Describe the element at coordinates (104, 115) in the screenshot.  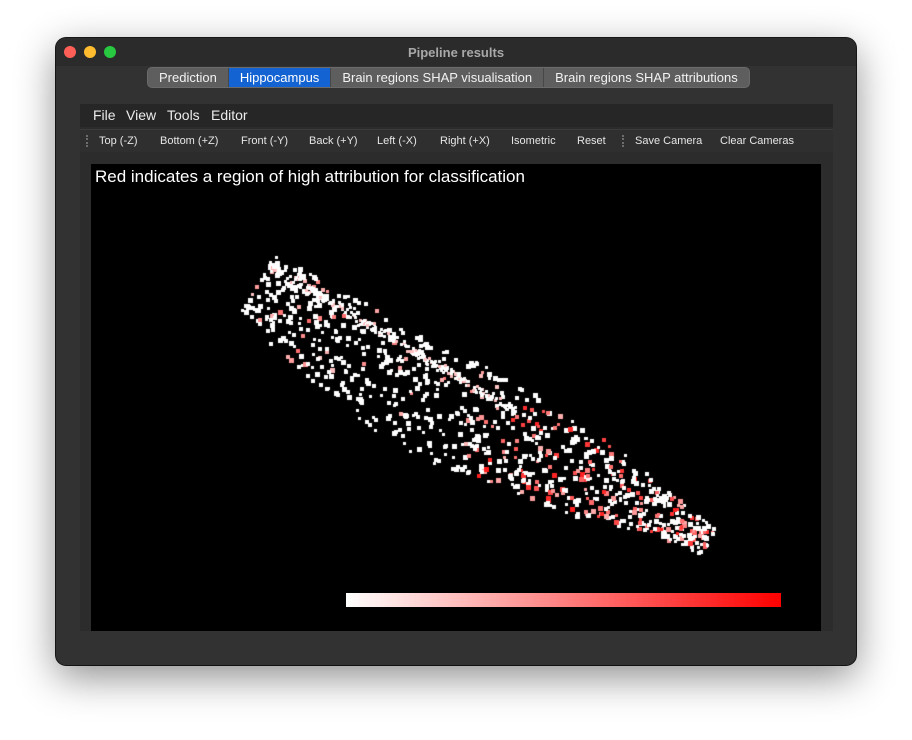
I see `menu-file: File` at that location.